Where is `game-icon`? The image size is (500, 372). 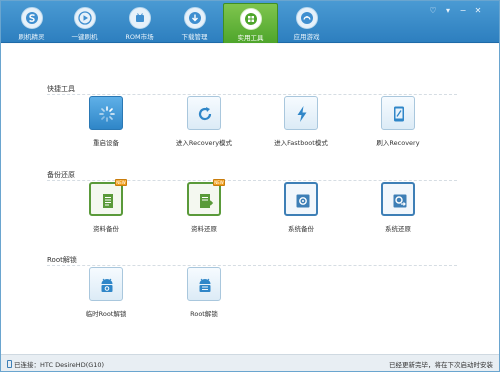
game-icon is located at coordinates (306, 18).